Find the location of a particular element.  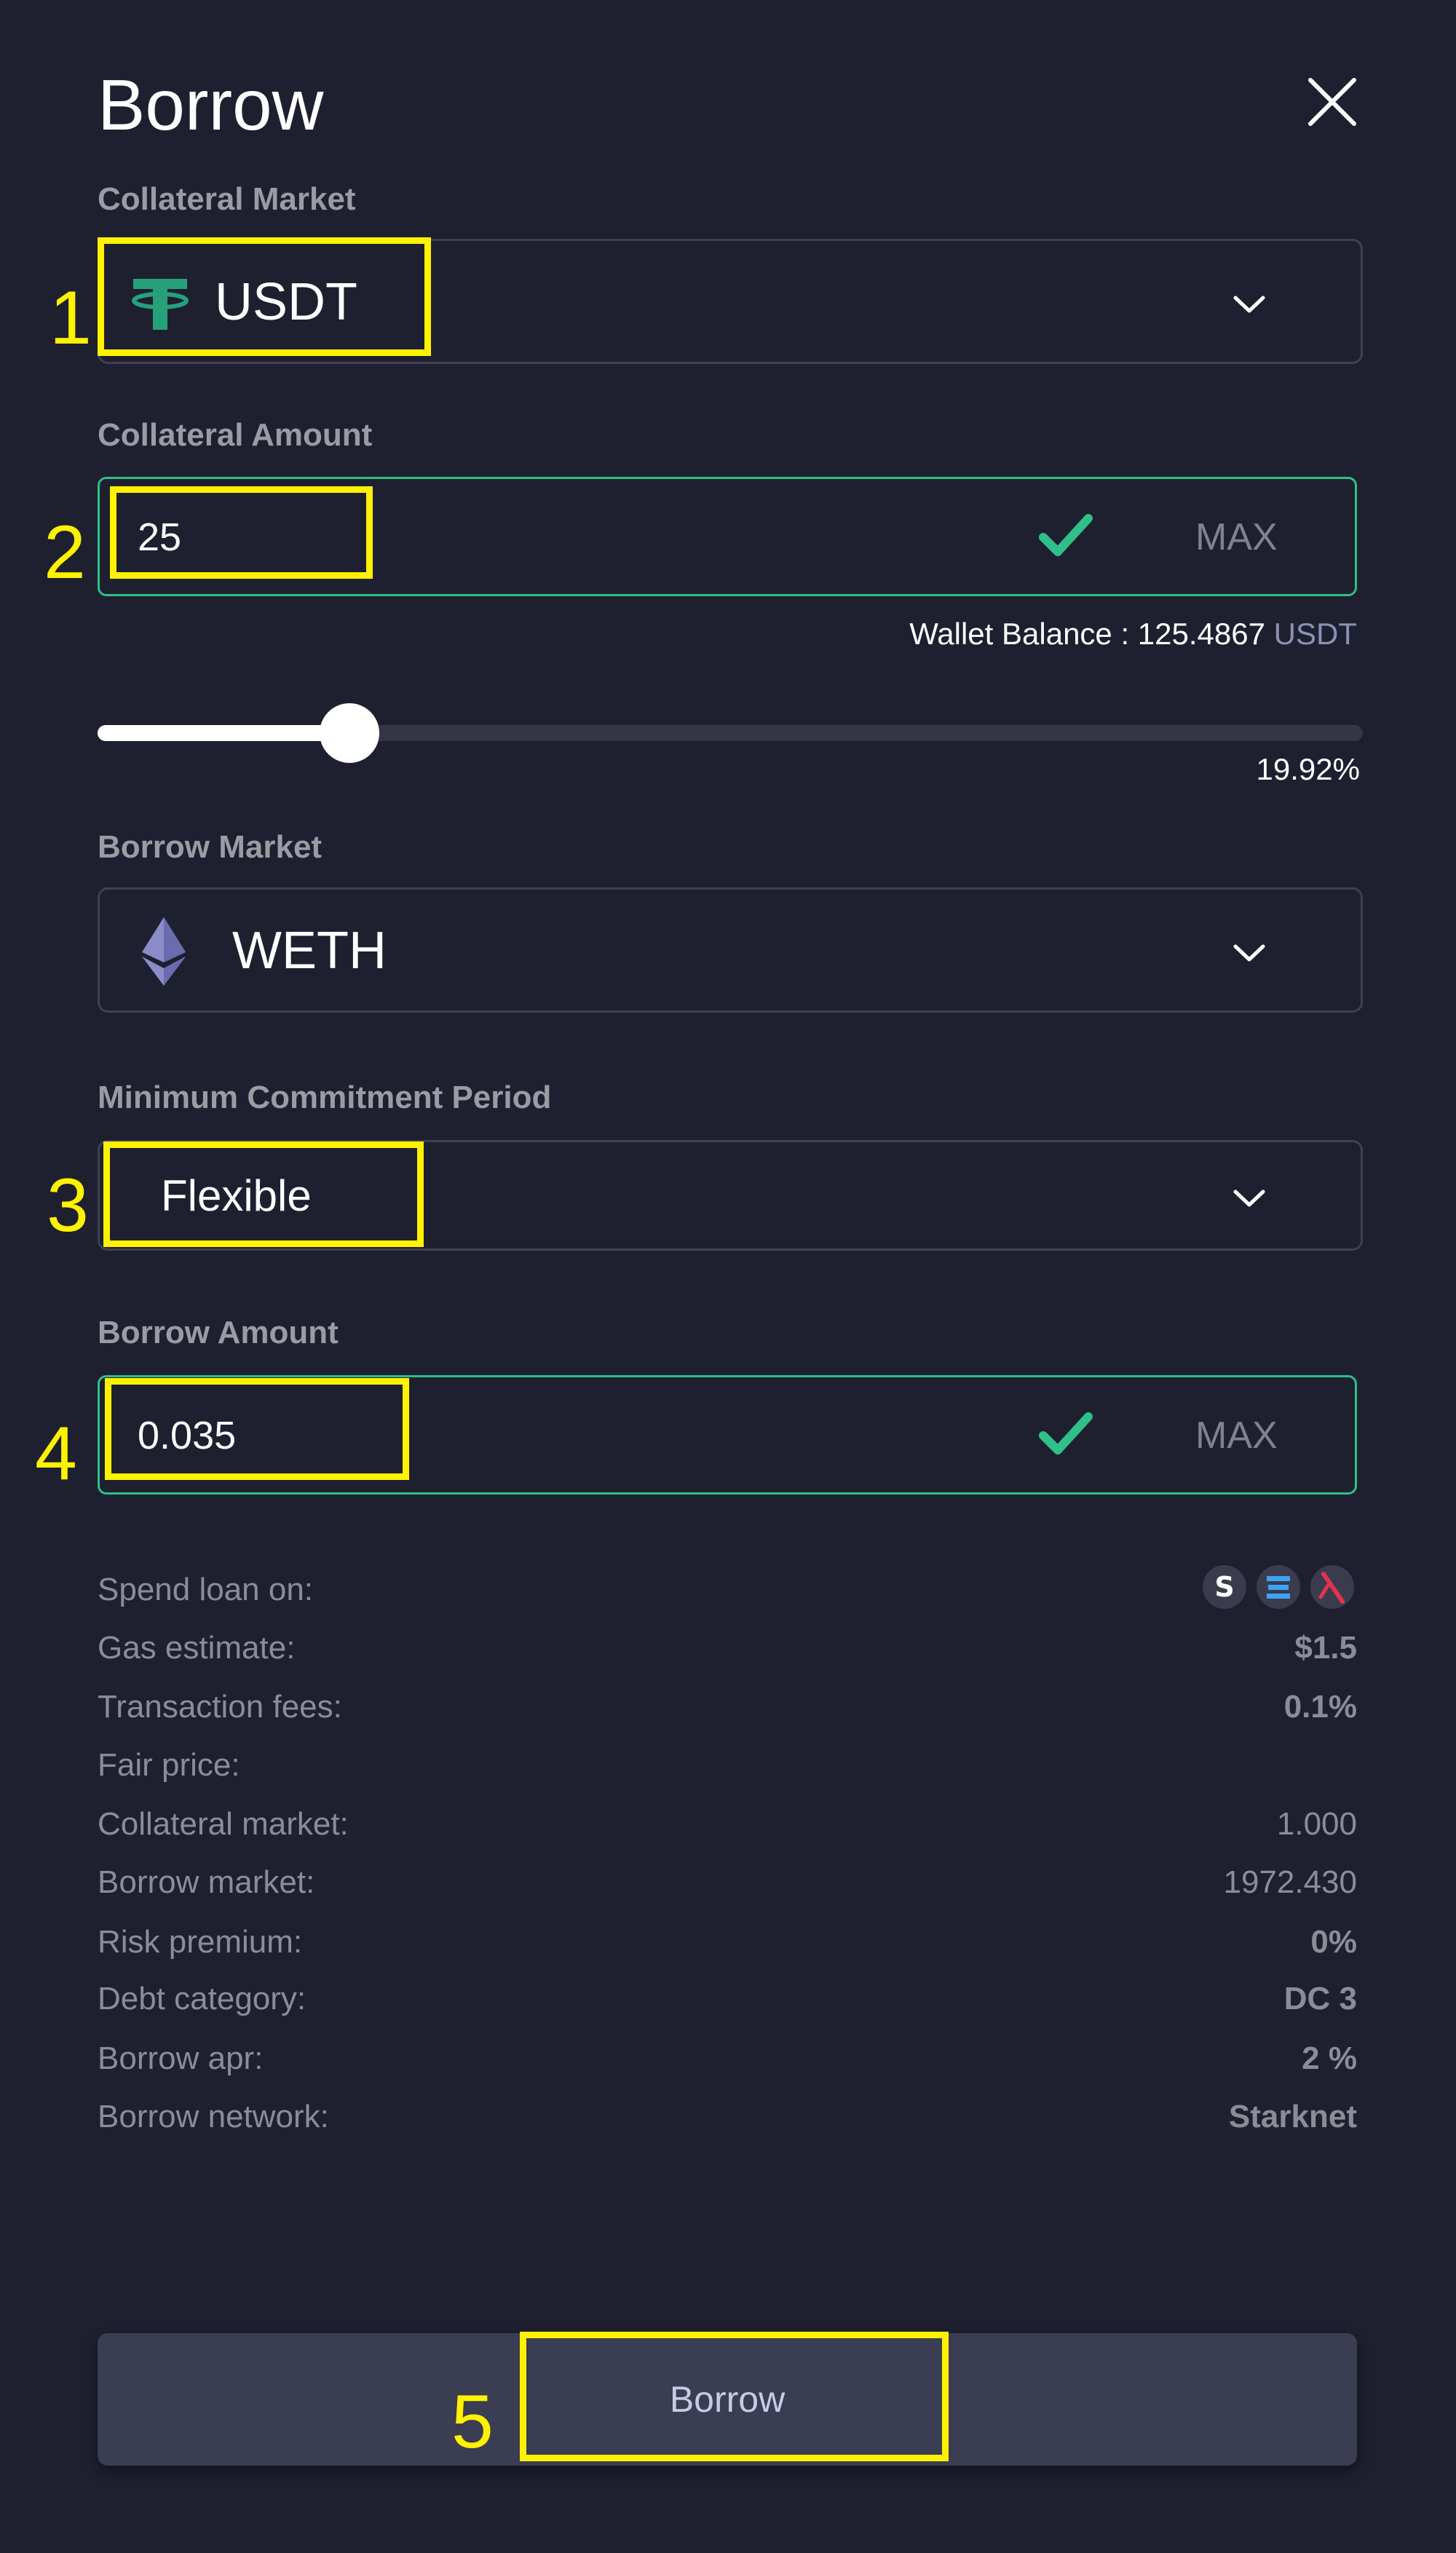

jediswap-icon is located at coordinates (1332, 1587).